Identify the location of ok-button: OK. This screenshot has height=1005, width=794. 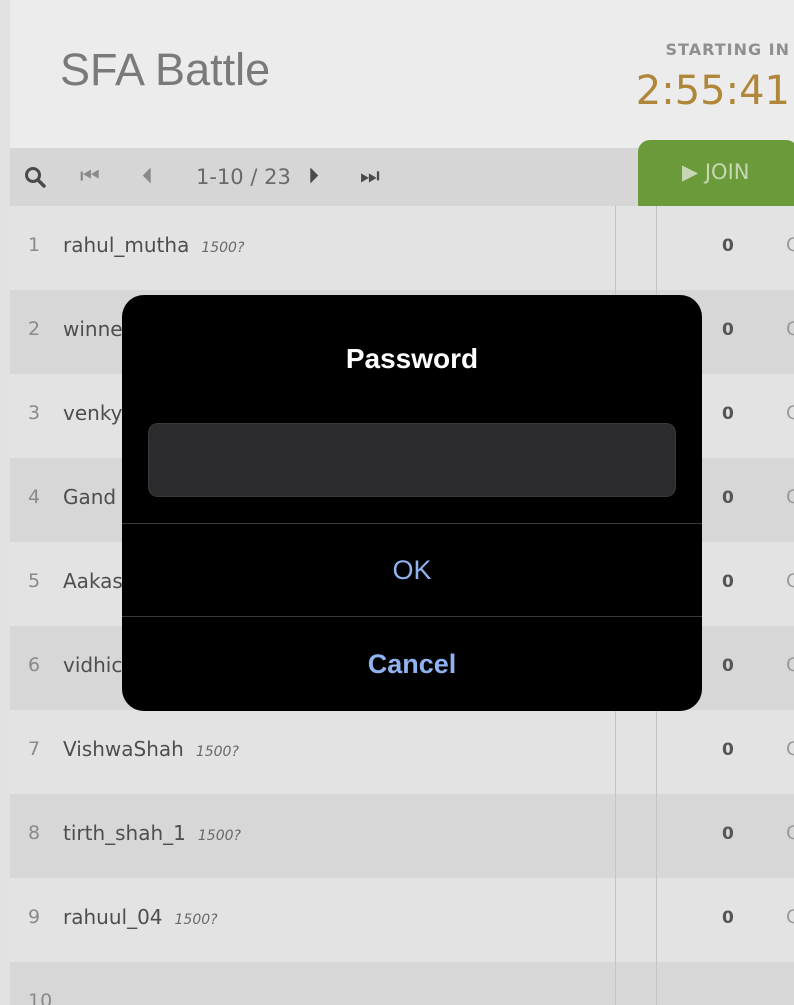
(412, 570).